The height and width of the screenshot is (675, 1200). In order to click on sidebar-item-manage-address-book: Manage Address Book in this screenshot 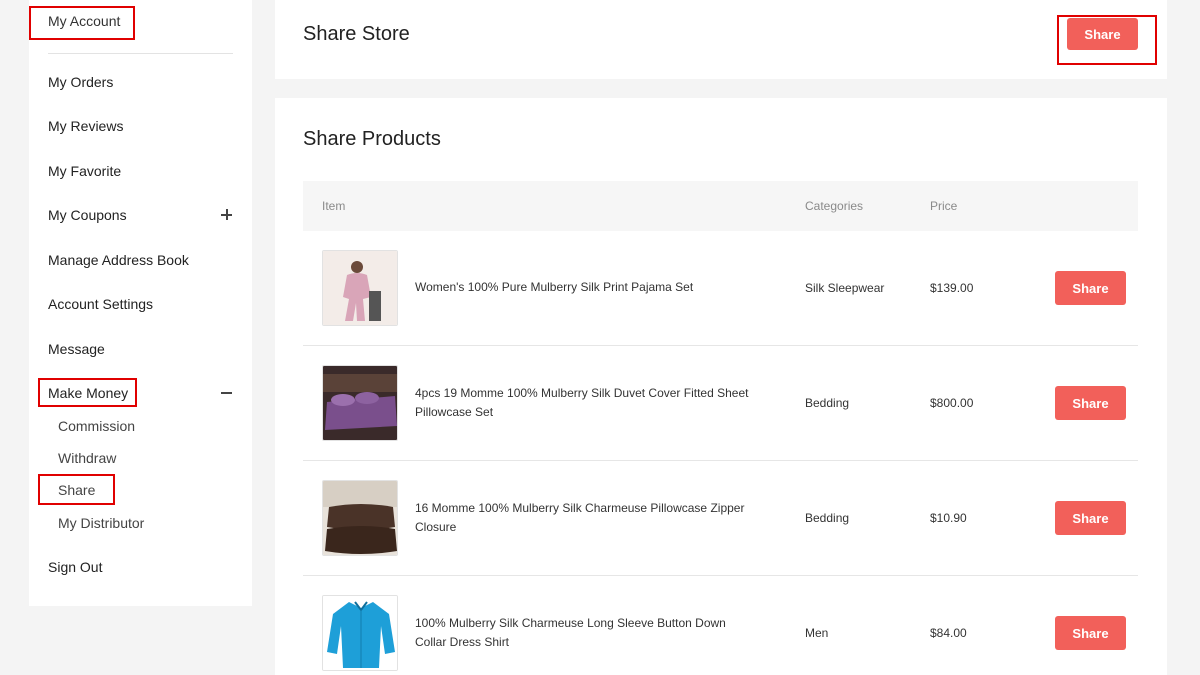, I will do `click(141, 260)`.